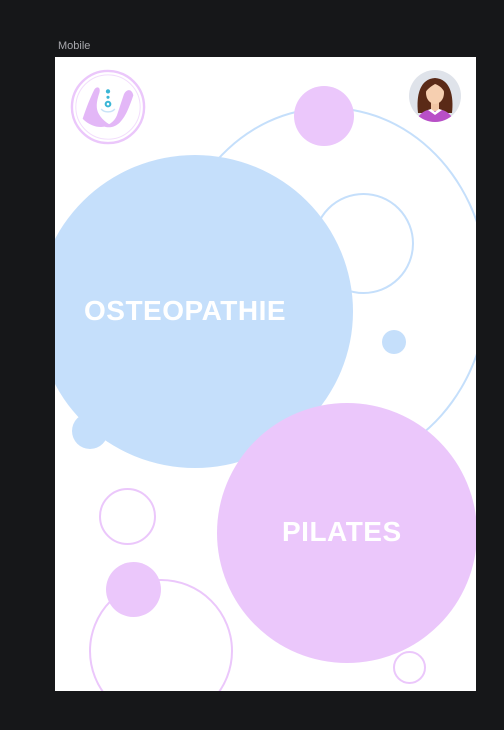  I want to click on osteopathie-label: OSTEOPATHIE, so click(185, 310).